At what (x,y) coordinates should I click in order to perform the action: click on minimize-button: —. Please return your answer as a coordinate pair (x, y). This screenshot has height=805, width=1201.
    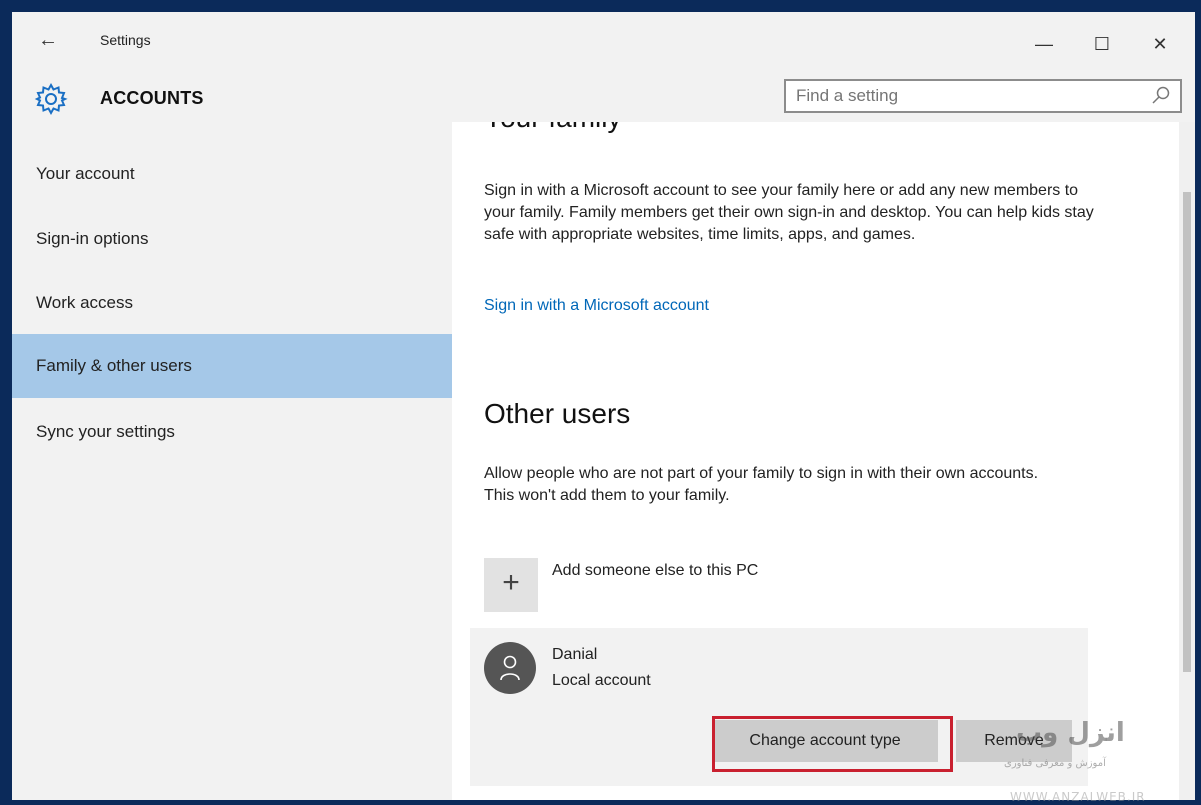
    Looking at the image, I should click on (1044, 44).